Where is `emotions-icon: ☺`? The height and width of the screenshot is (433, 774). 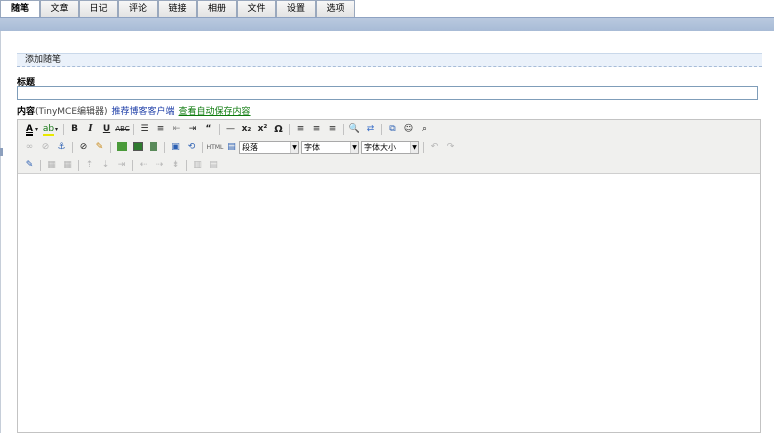
emotions-icon: ☺ is located at coordinates (408, 129).